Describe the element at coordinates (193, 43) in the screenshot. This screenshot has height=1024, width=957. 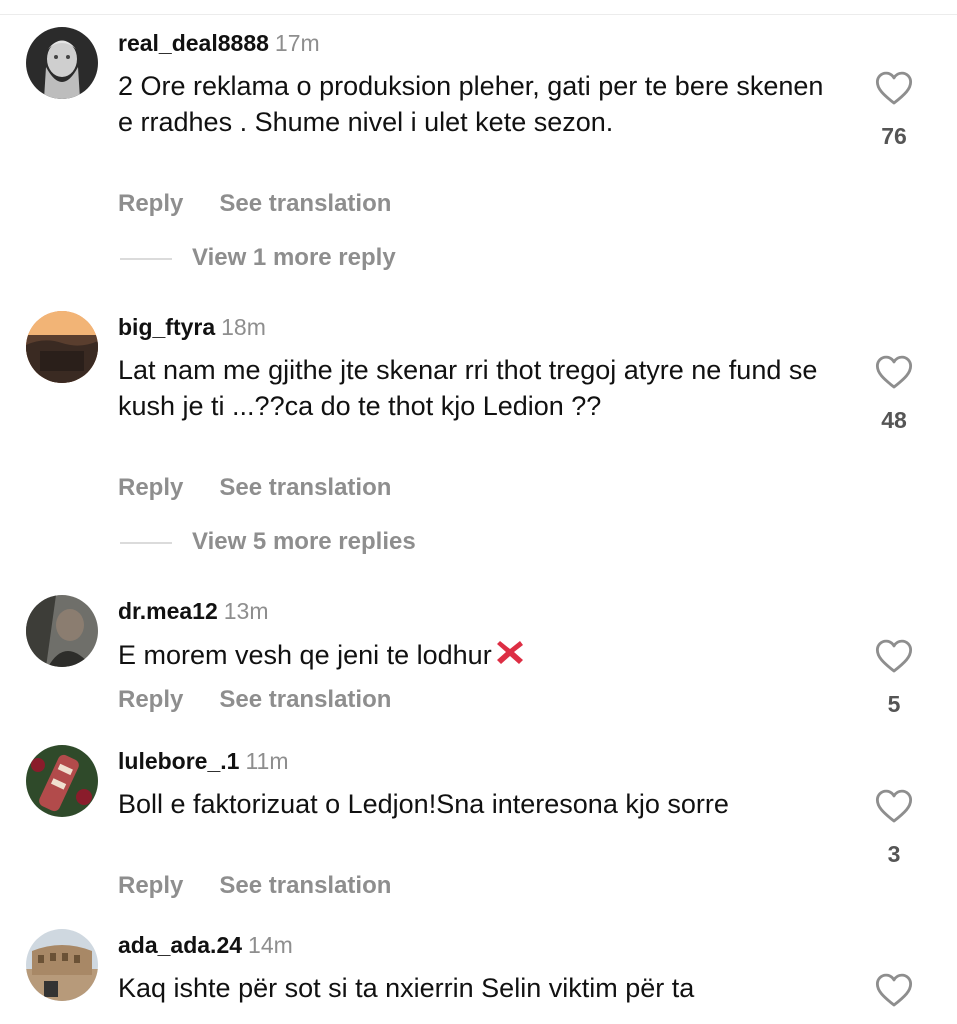
I see `comment-username: real_deal8888` at that location.